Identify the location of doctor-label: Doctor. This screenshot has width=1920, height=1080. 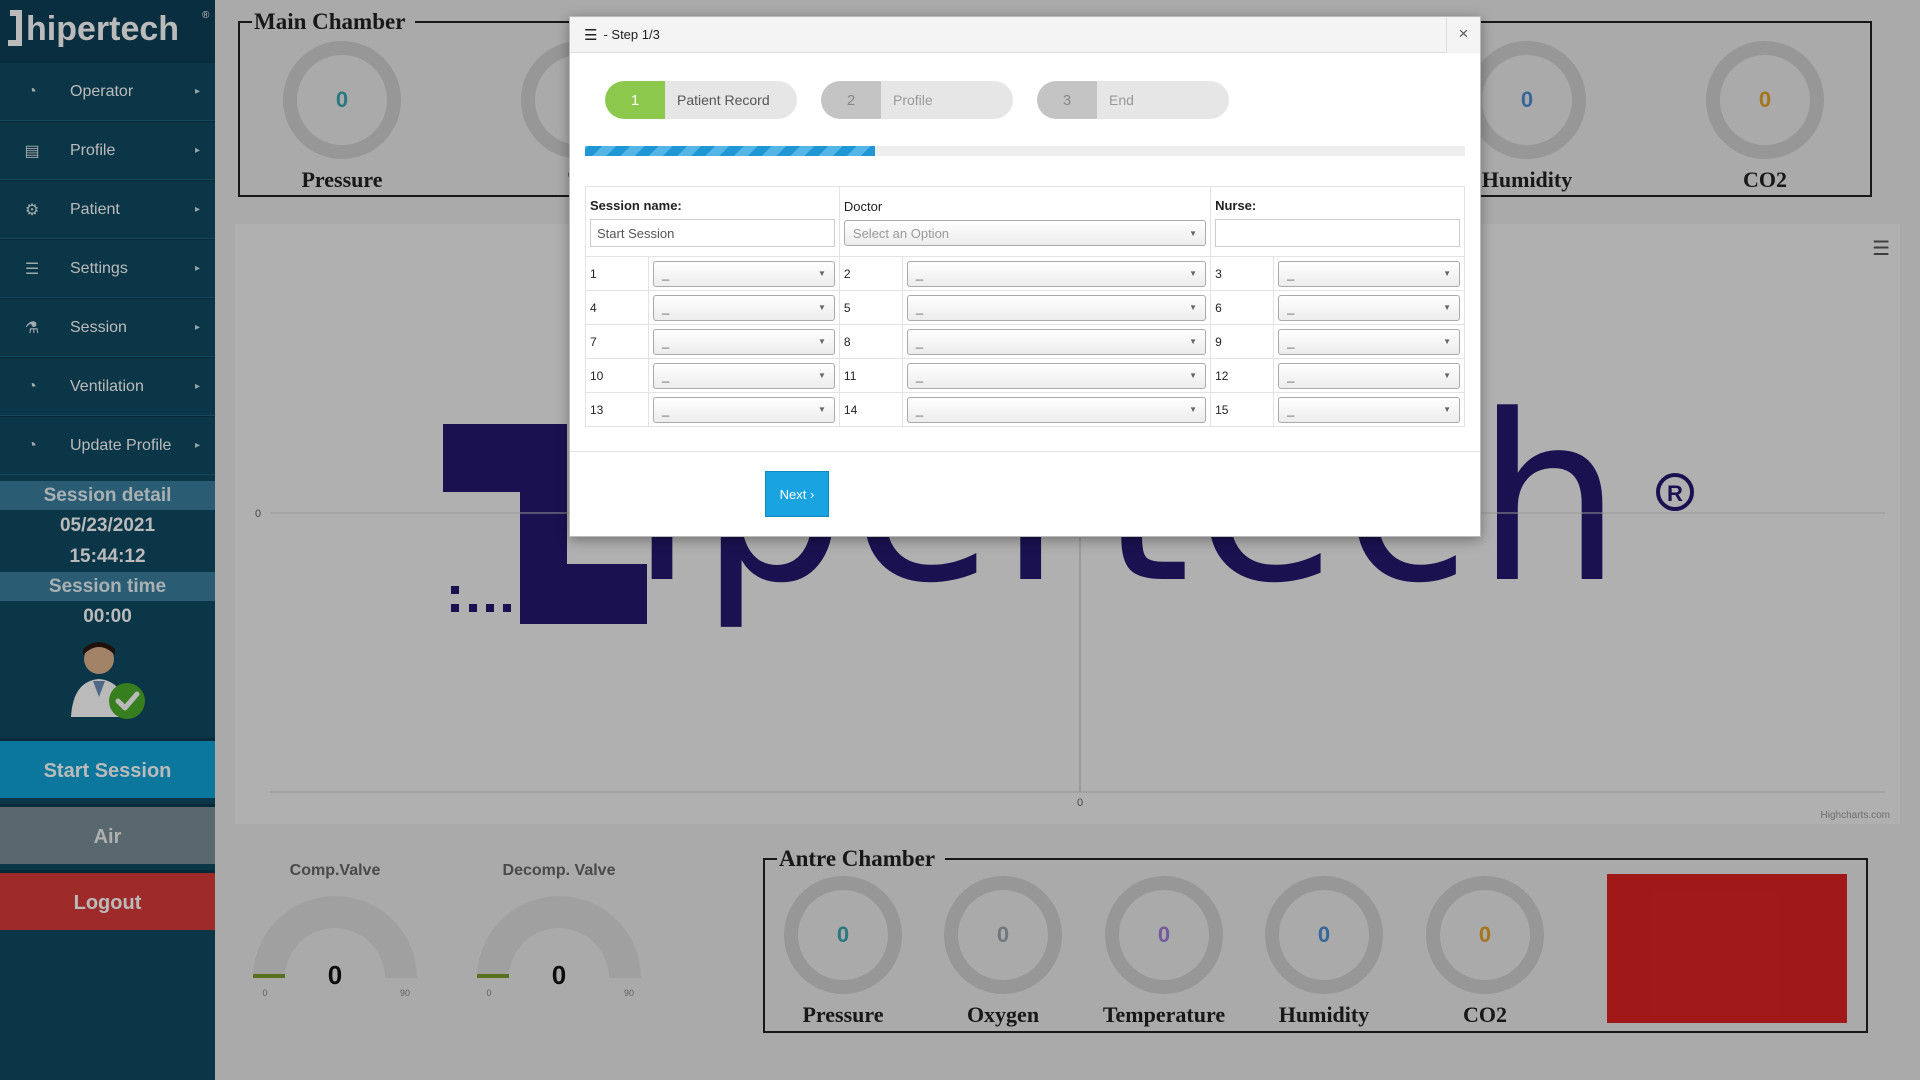
(863, 206).